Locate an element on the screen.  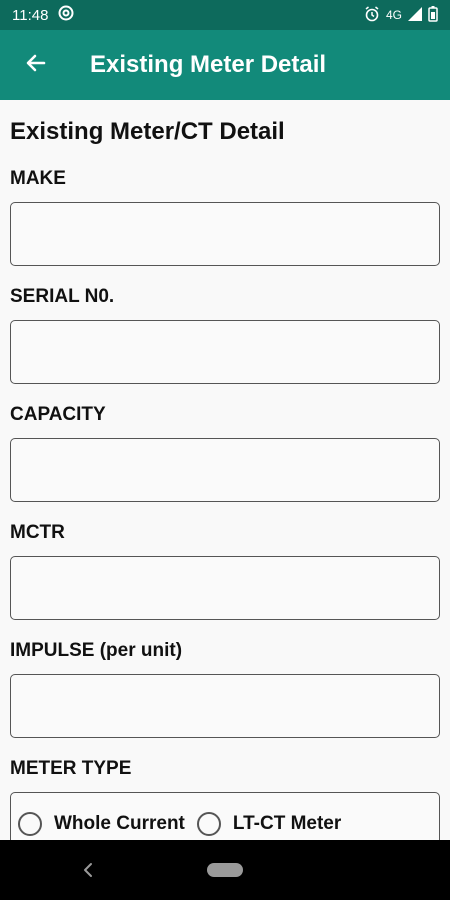
meter-type-label: METER TYPE is located at coordinates (71, 768).